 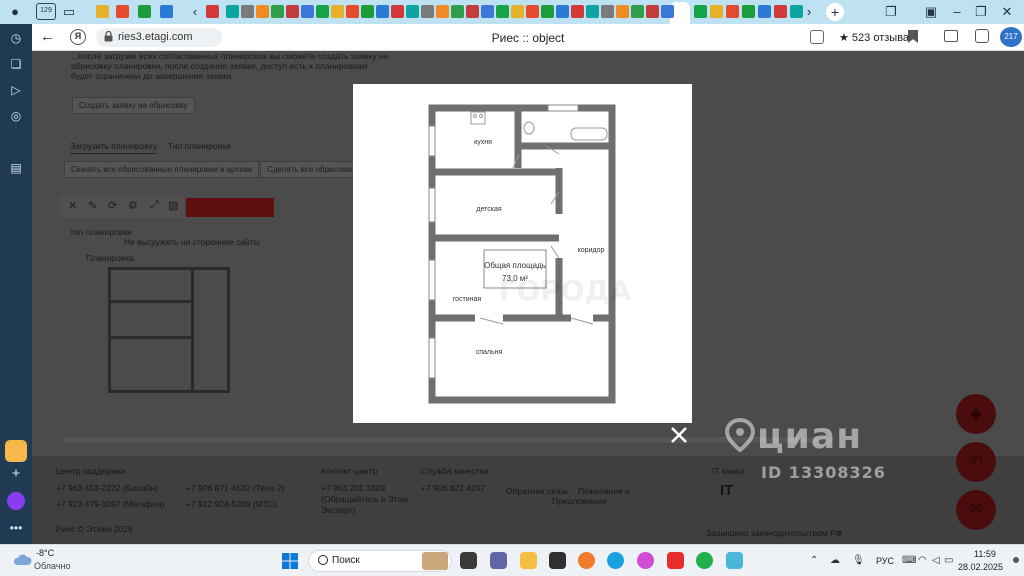 What do you see at coordinates (891, 12) in the screenshot?
I see `tab-list-icon: ❐` at bounding box center [891, 12].